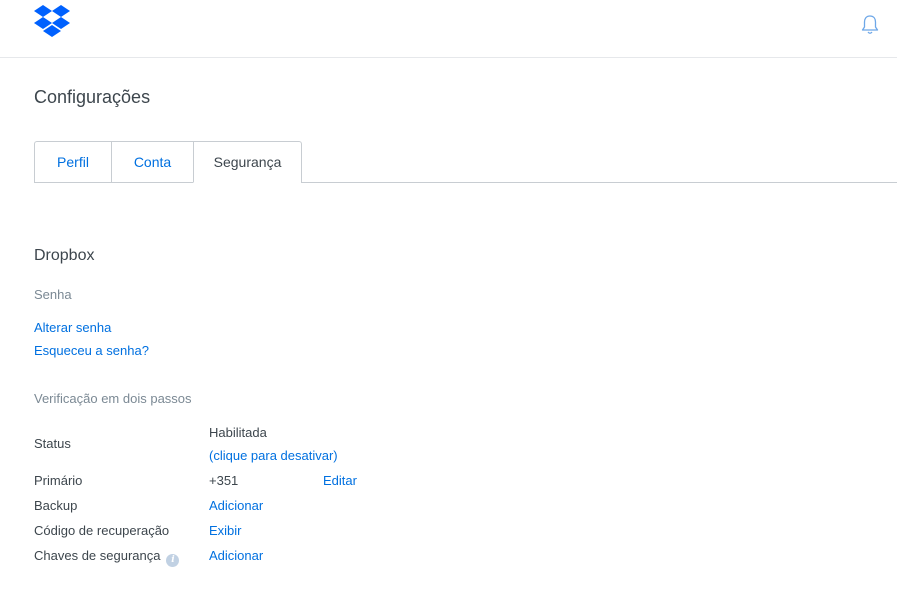 Image resolution: width=897 pixels, height=598 pixels. I want to click on primary-value: +351, so click(224, 480).